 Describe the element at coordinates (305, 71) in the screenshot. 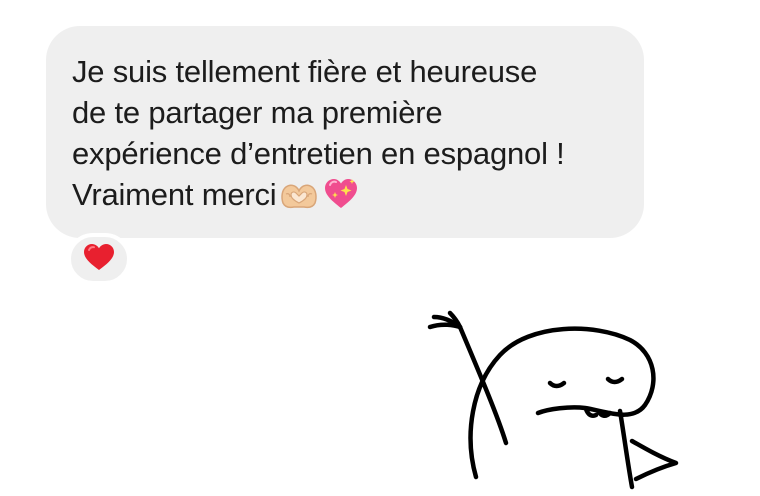

I see `message-line-1: Je suis tellement fière et heureuse` at that location.